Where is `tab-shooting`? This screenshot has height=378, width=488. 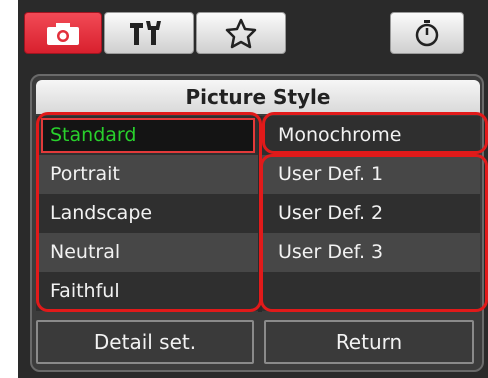 tab-shooting is located at coordinates (63, 33).